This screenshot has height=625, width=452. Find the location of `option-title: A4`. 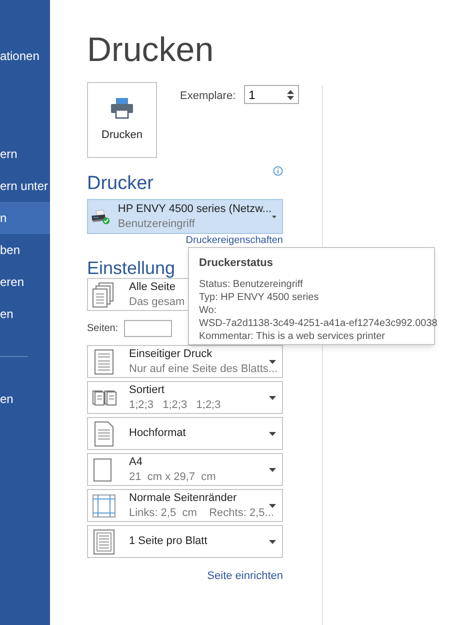

option-title: A4 is located at coordinates (135, 462).